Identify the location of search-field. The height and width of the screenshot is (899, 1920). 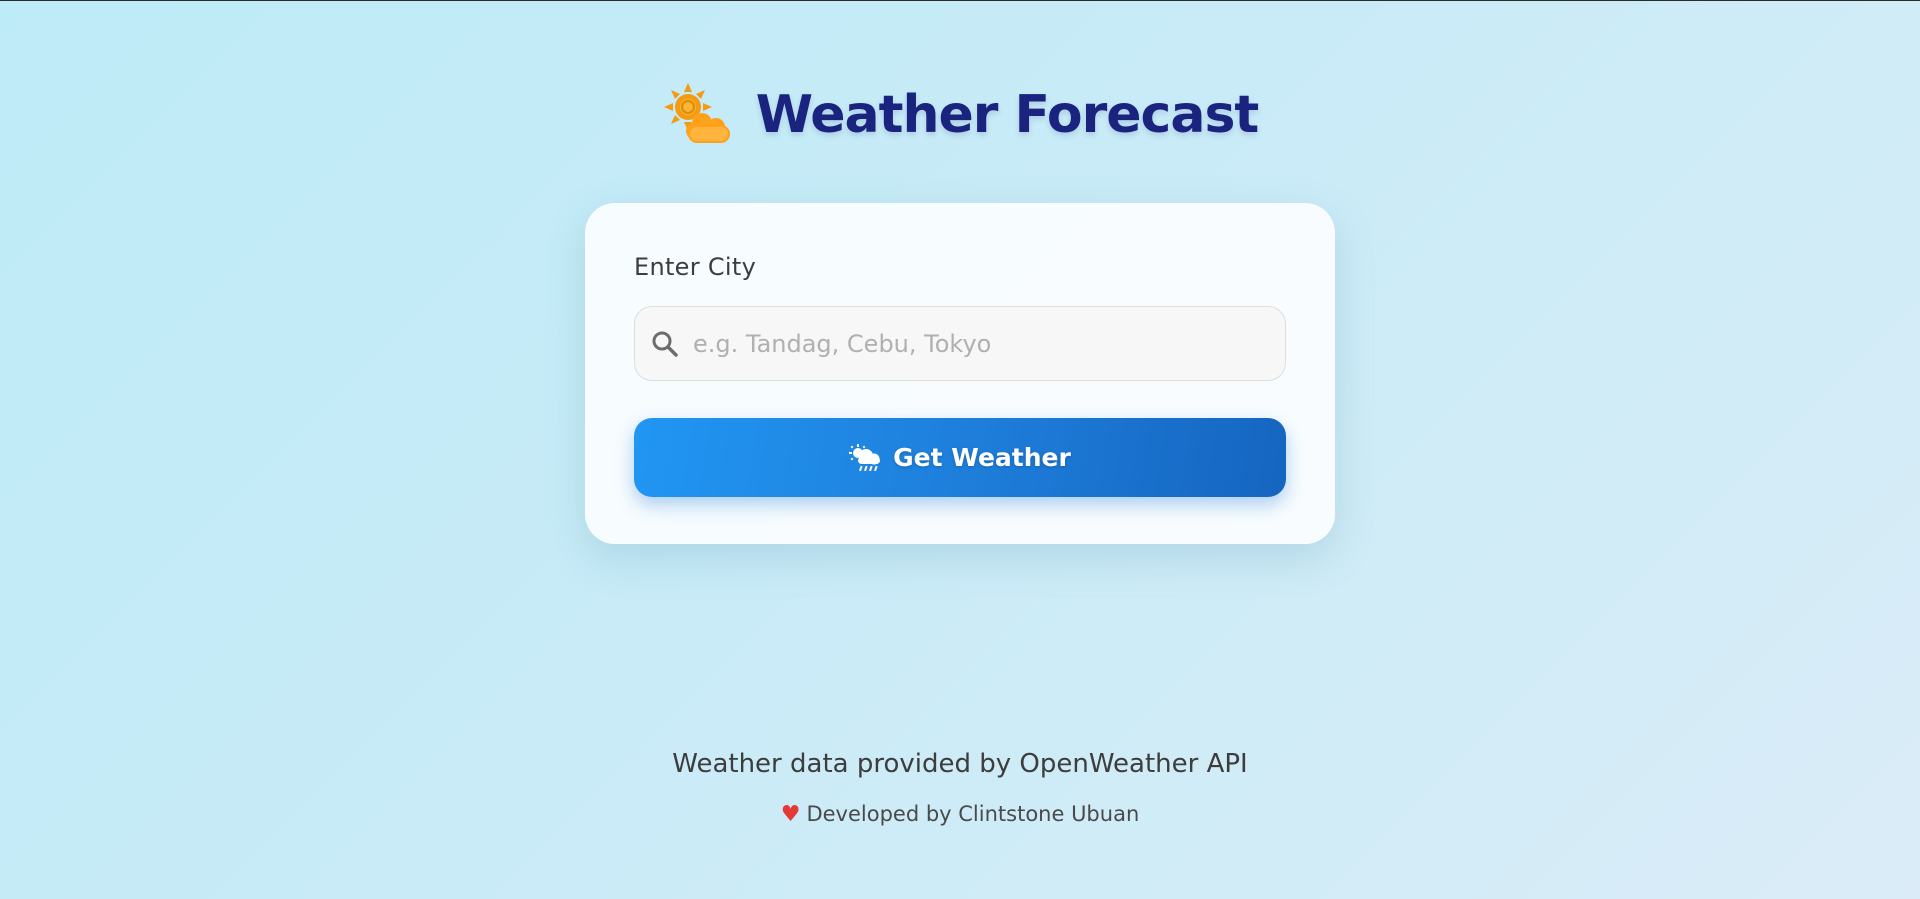
(960, 343).